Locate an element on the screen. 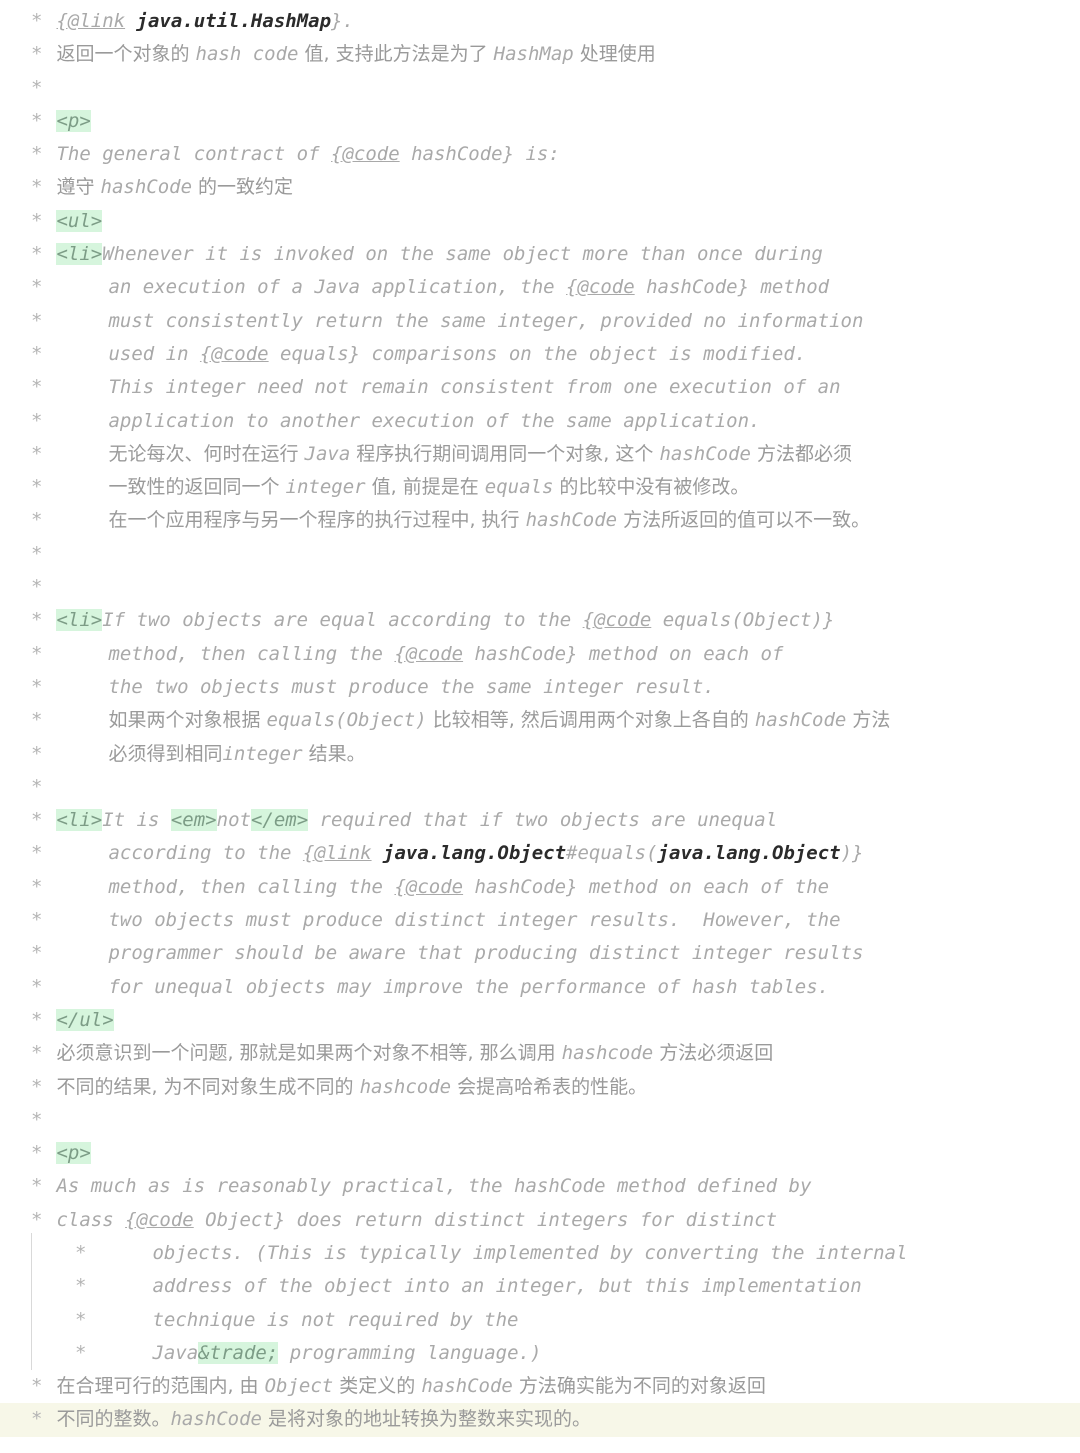  html-entity-token: &trade; is located at coordinates (238, 1352).